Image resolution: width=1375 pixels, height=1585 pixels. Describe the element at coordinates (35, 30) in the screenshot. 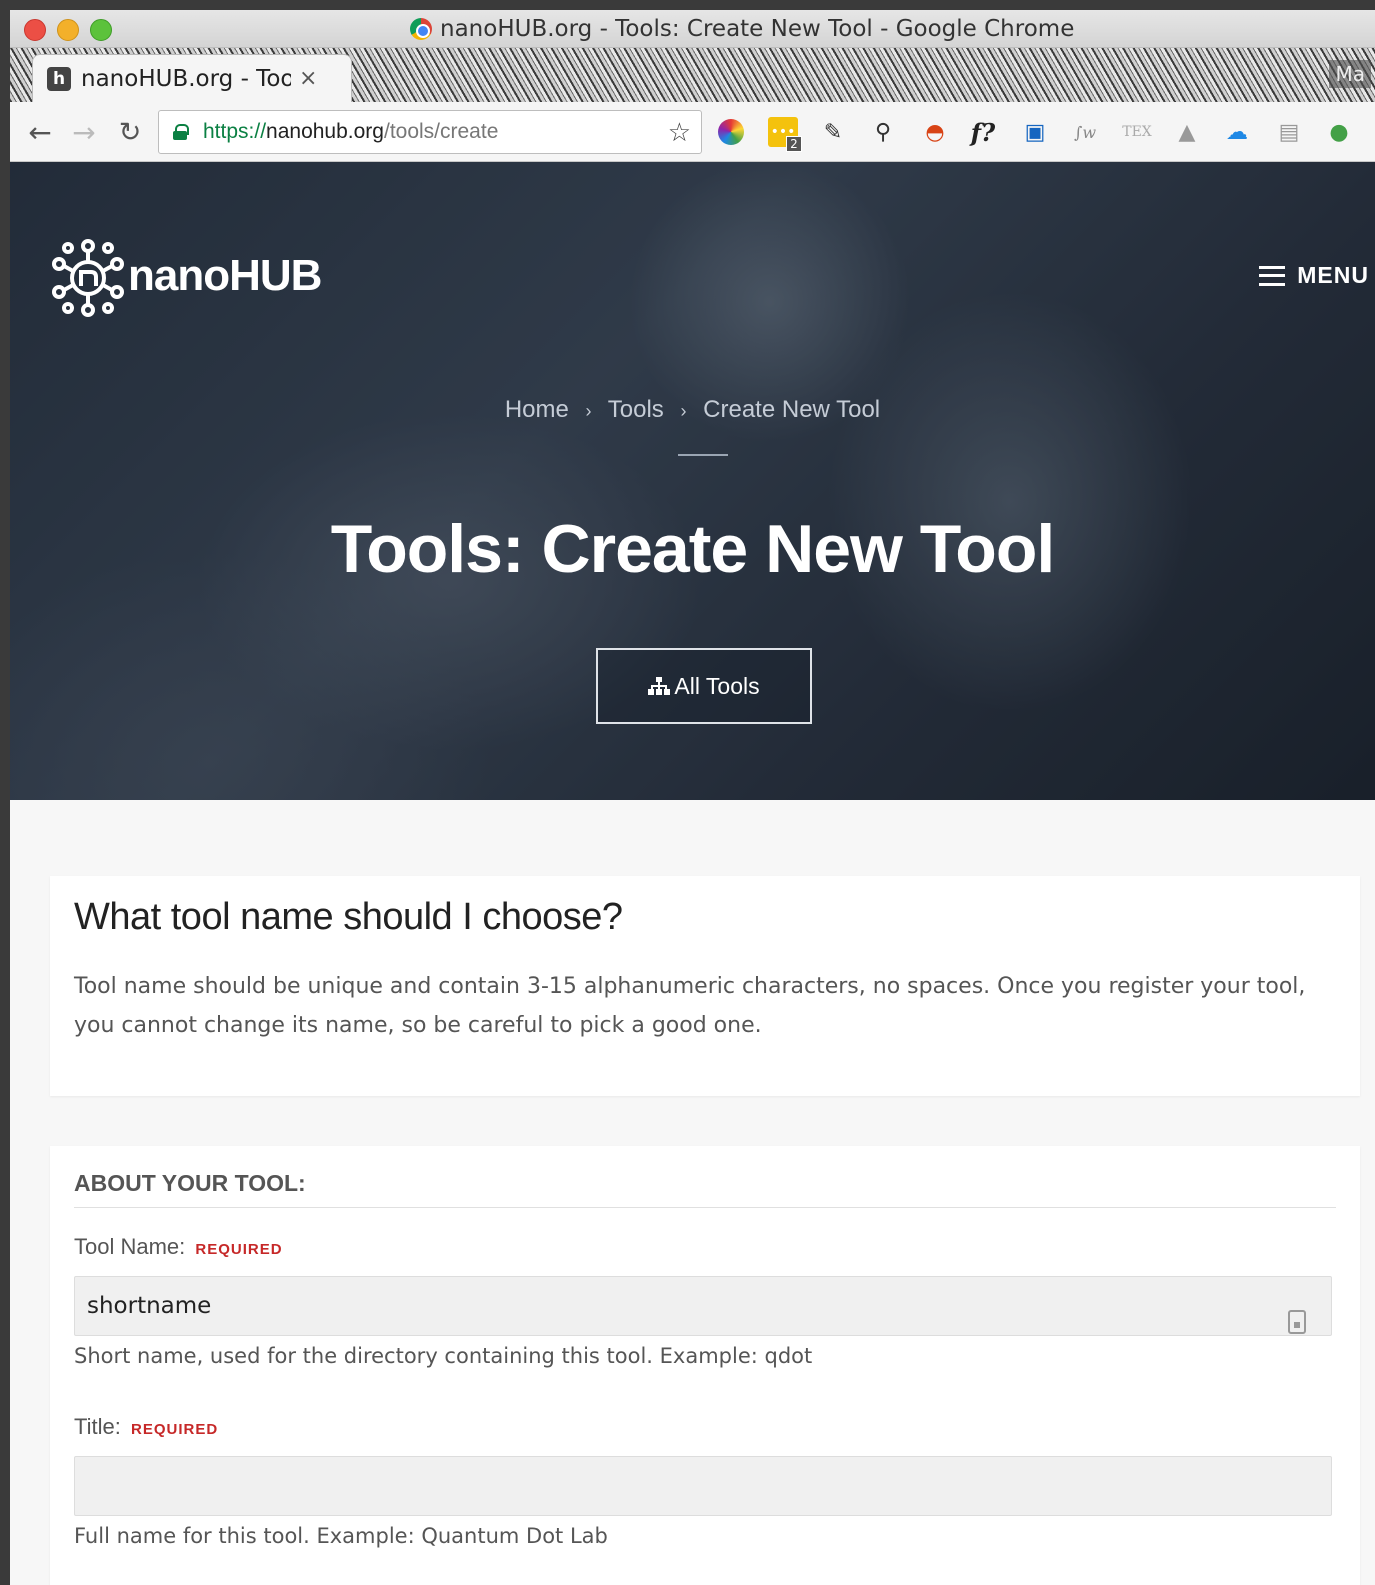

I see `window-close-button` at that location.